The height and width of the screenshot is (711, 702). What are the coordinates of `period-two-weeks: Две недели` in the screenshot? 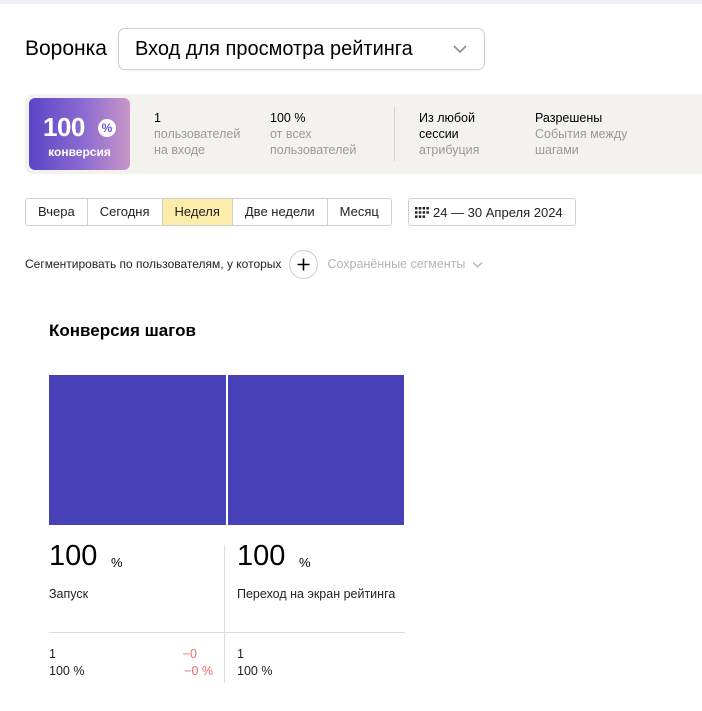 It's located at (280, 212).